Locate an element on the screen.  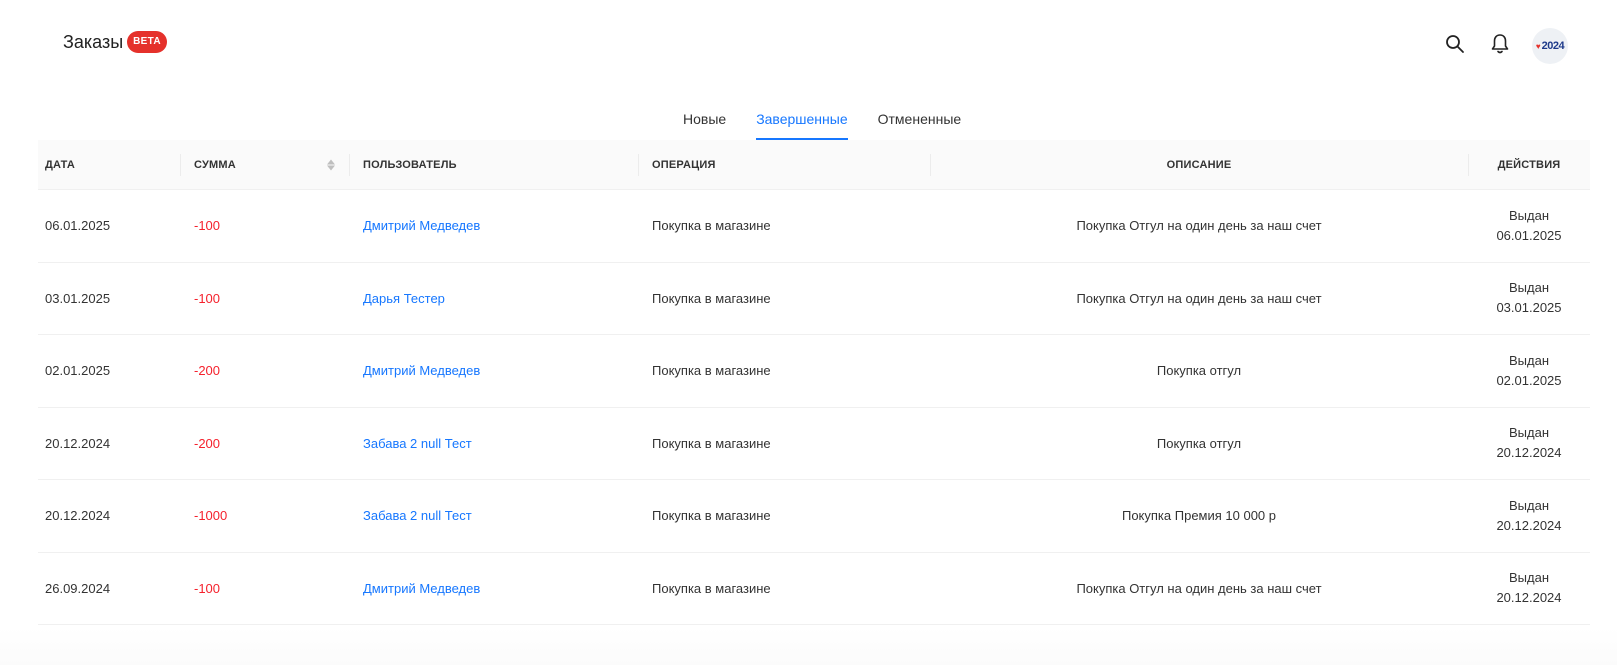
cell-amount: -1000 is located at coordinates (211, 516).